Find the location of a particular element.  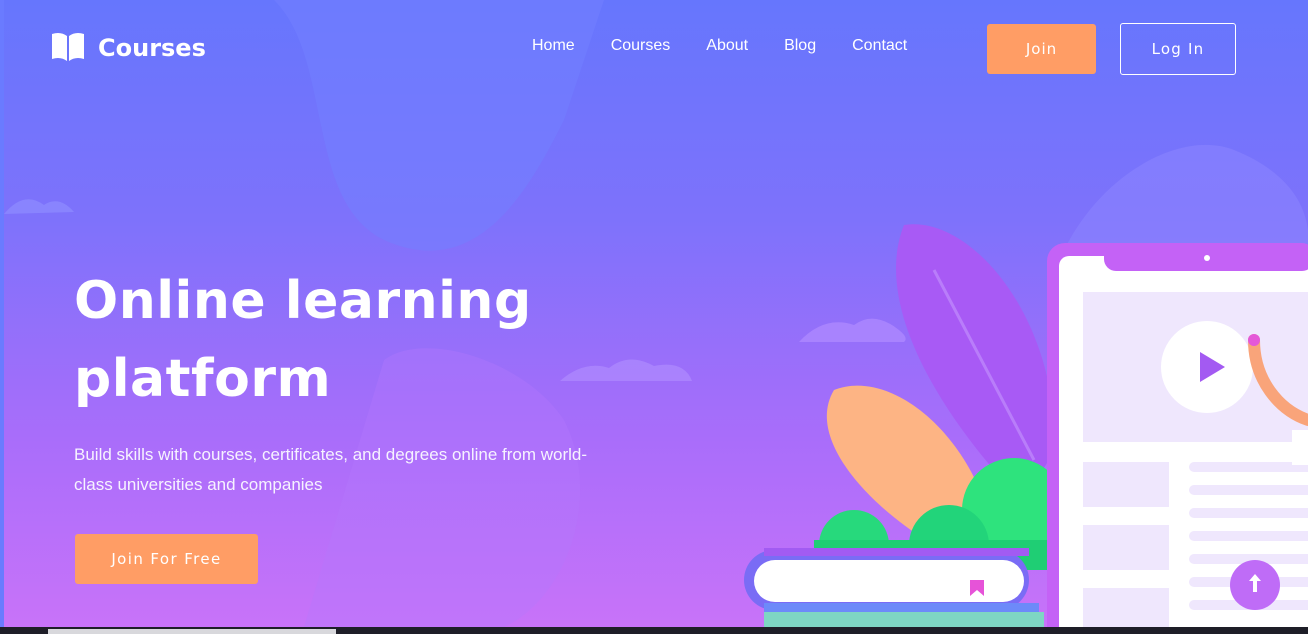

taskbar-segment is located at coordinates (192, 631).